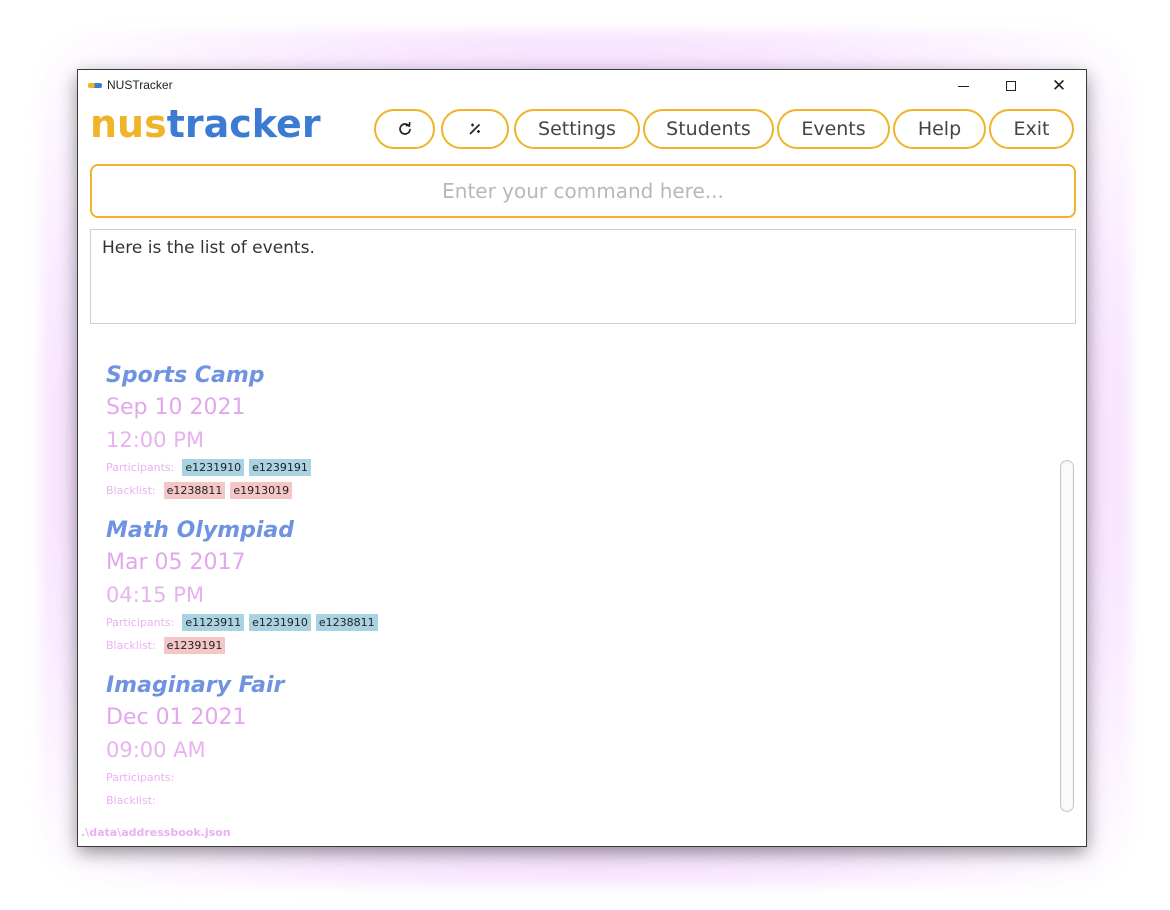  What do you see at coordinates (346, 622) in the screenshot?
I see `participant-tag: e1238811` at bounding box center [346, 622].